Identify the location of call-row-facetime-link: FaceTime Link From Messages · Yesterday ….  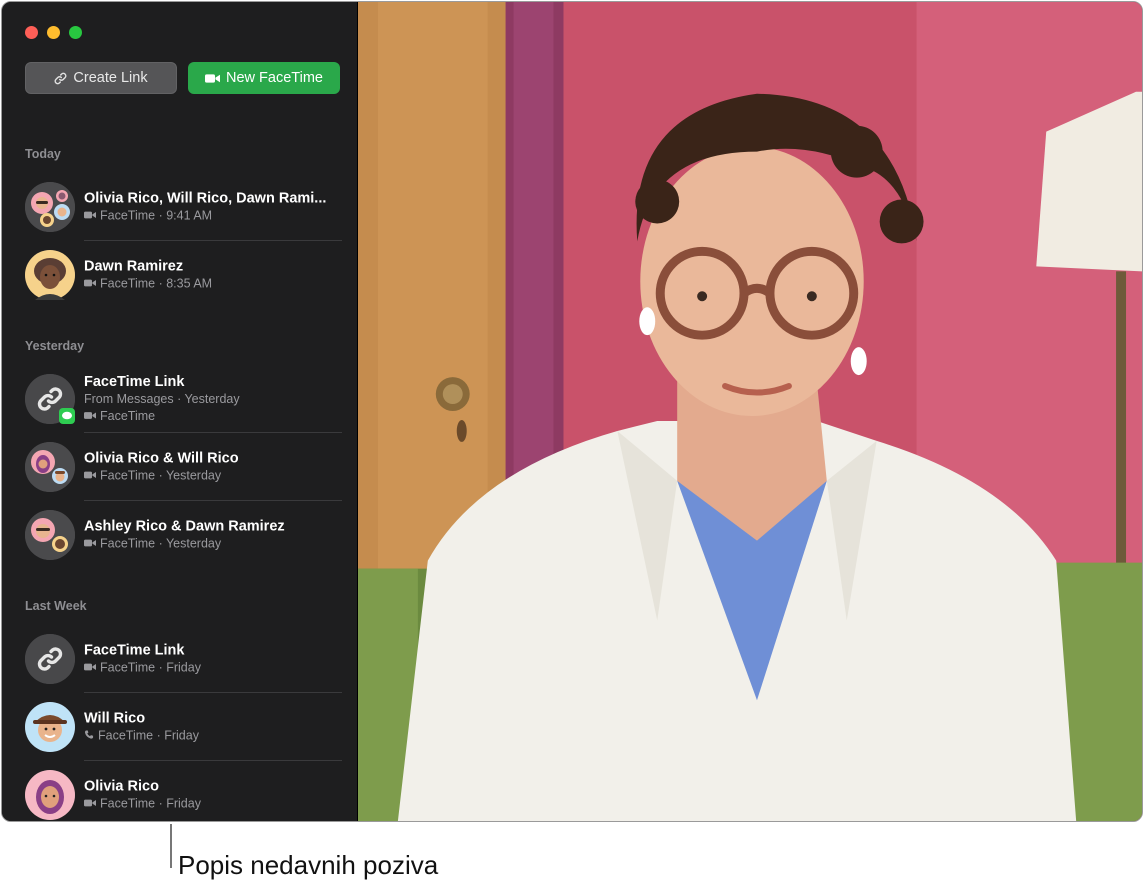
(183, 399).